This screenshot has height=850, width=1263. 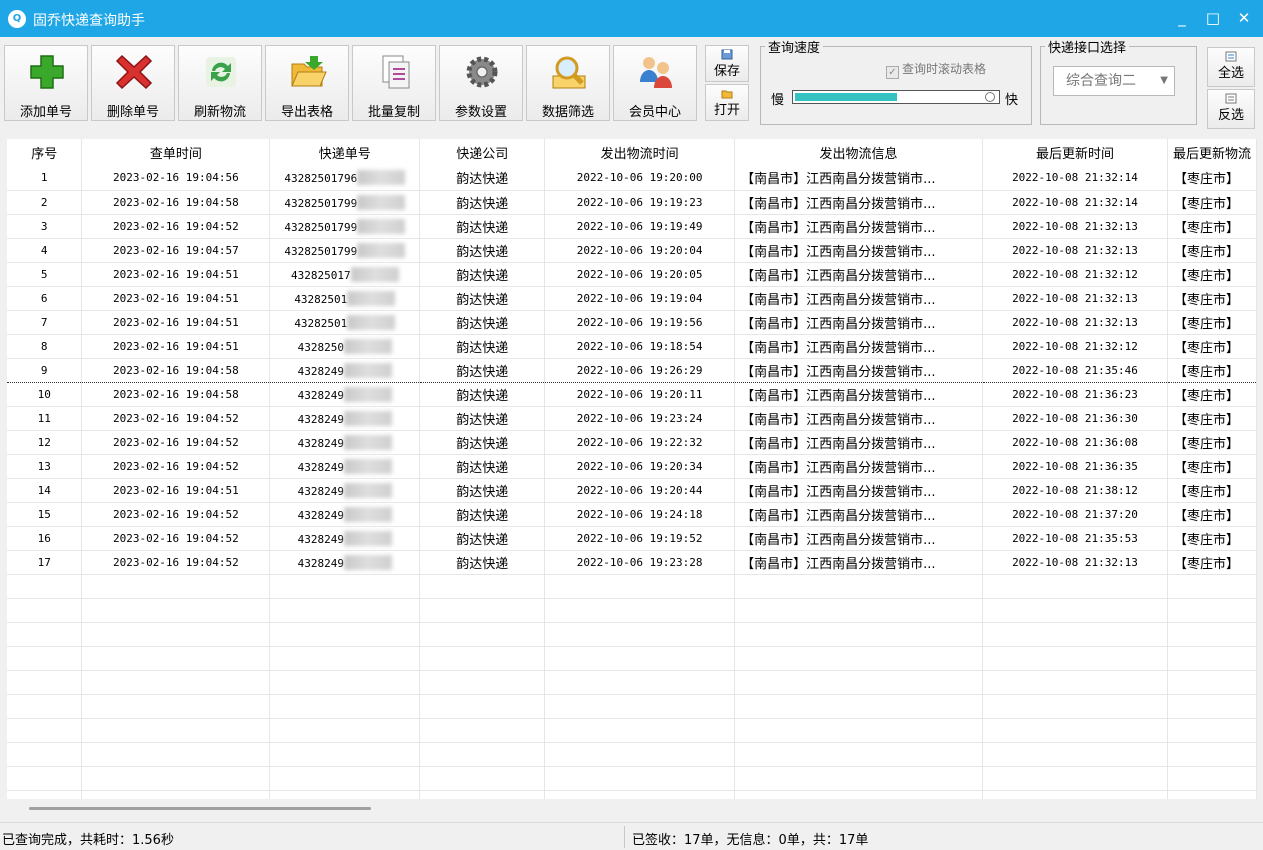 What do you see at coordinates (321, 251) in the screenshot?
I see `cell-tracking-text: 43282501799` at bounding box center [321, 251].